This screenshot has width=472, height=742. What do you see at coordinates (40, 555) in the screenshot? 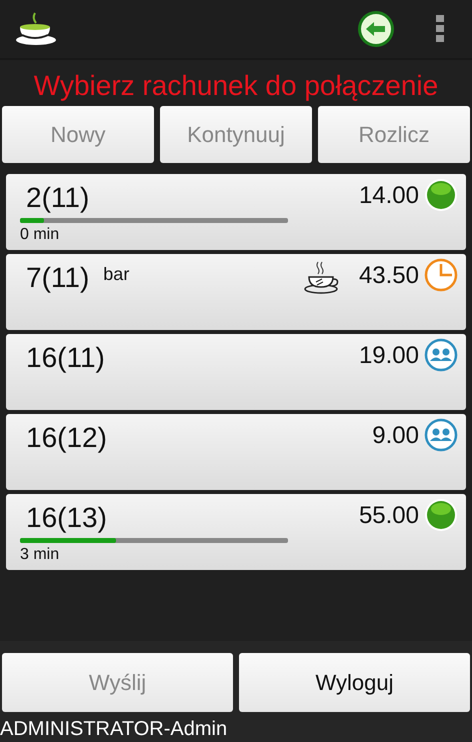
I see `elapsed-time: 3 min` at bounding box center [40, 555].